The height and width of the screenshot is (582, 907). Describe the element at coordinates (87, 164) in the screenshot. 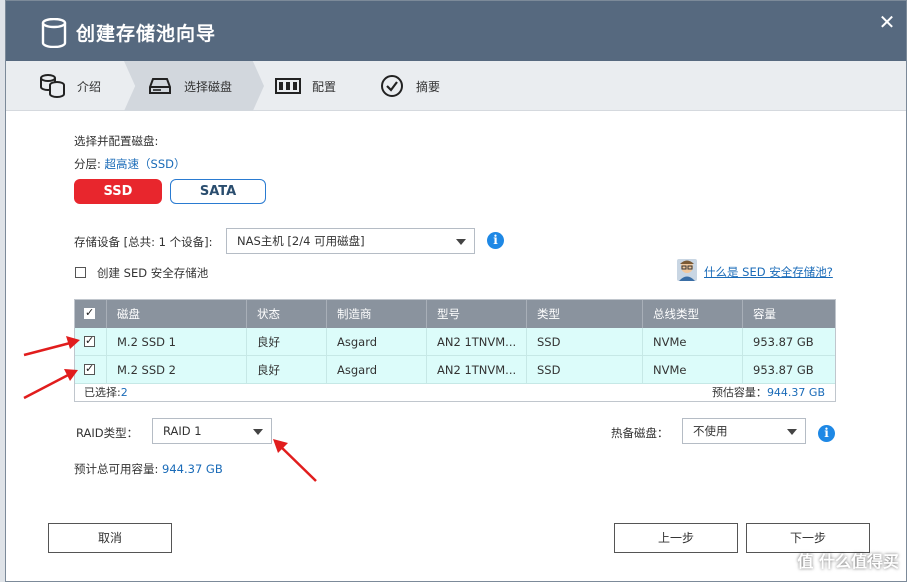

I see `tier-prefix: 分层:` at that location.